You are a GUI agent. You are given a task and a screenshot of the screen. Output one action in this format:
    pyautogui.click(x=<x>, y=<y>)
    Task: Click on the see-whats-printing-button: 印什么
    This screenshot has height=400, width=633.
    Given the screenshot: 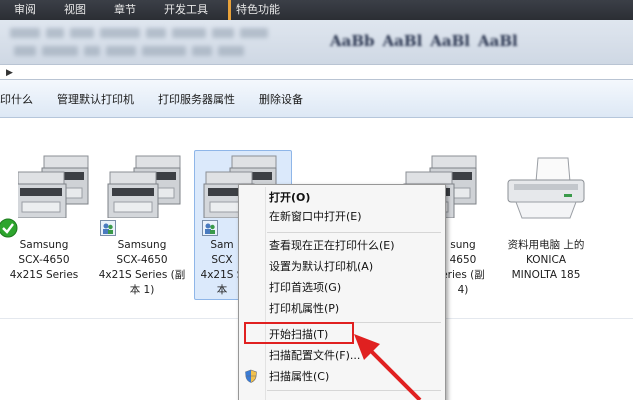 What is the action you would take?
    pyautogui.click(x=22, y=99)
    